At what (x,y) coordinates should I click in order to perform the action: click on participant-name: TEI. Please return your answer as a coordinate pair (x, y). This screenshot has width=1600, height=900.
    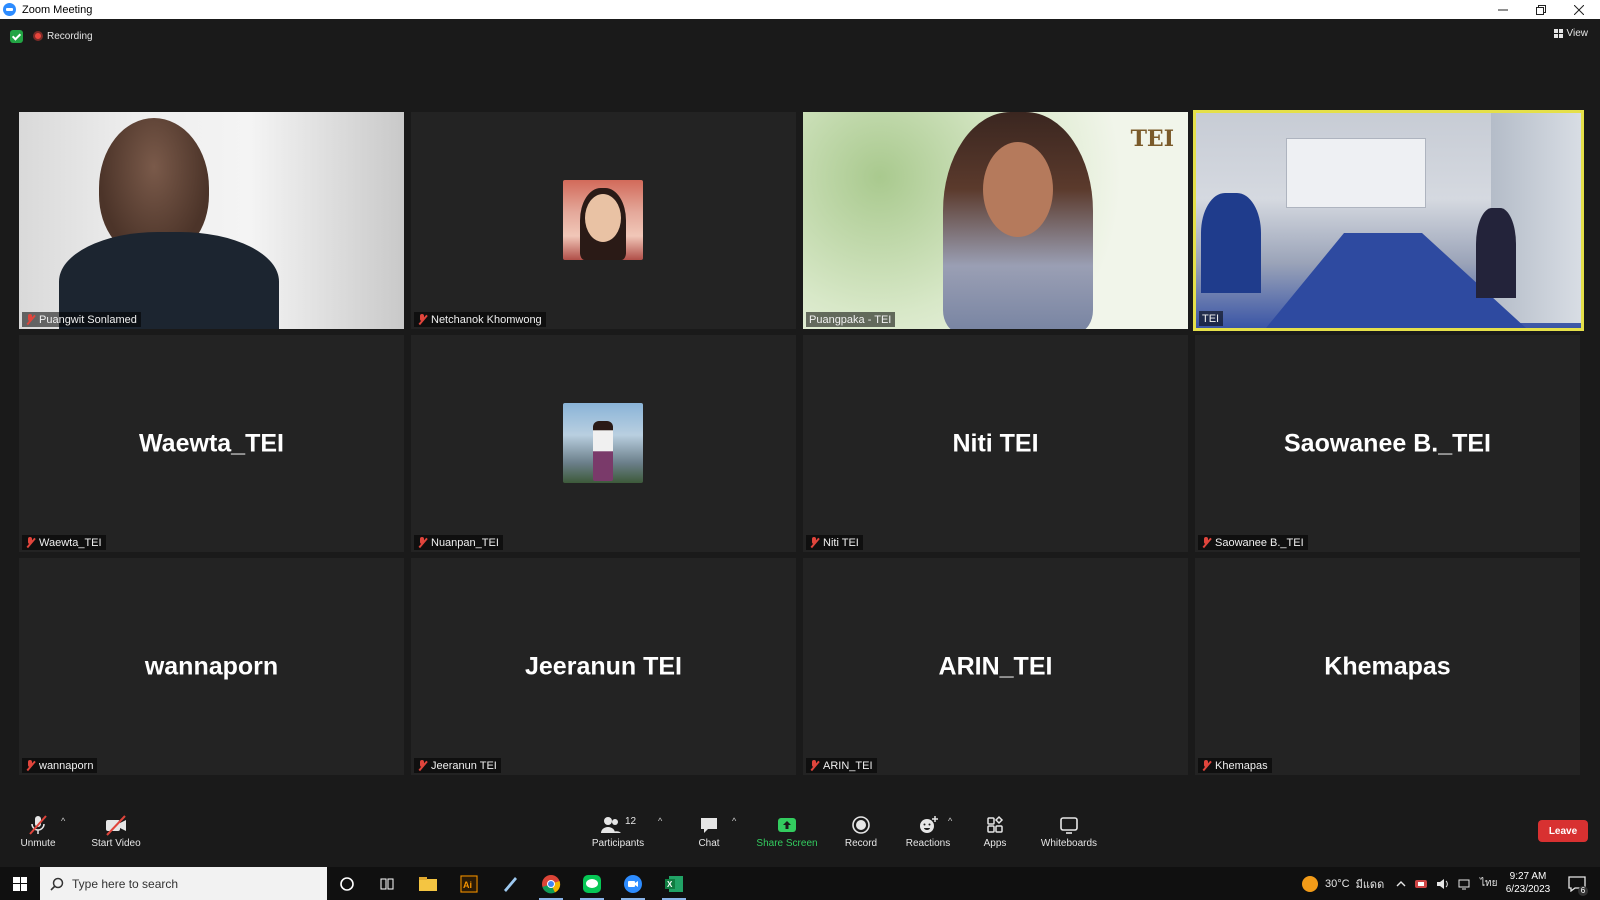
    Looking at the image, I should click on (1211, 318).